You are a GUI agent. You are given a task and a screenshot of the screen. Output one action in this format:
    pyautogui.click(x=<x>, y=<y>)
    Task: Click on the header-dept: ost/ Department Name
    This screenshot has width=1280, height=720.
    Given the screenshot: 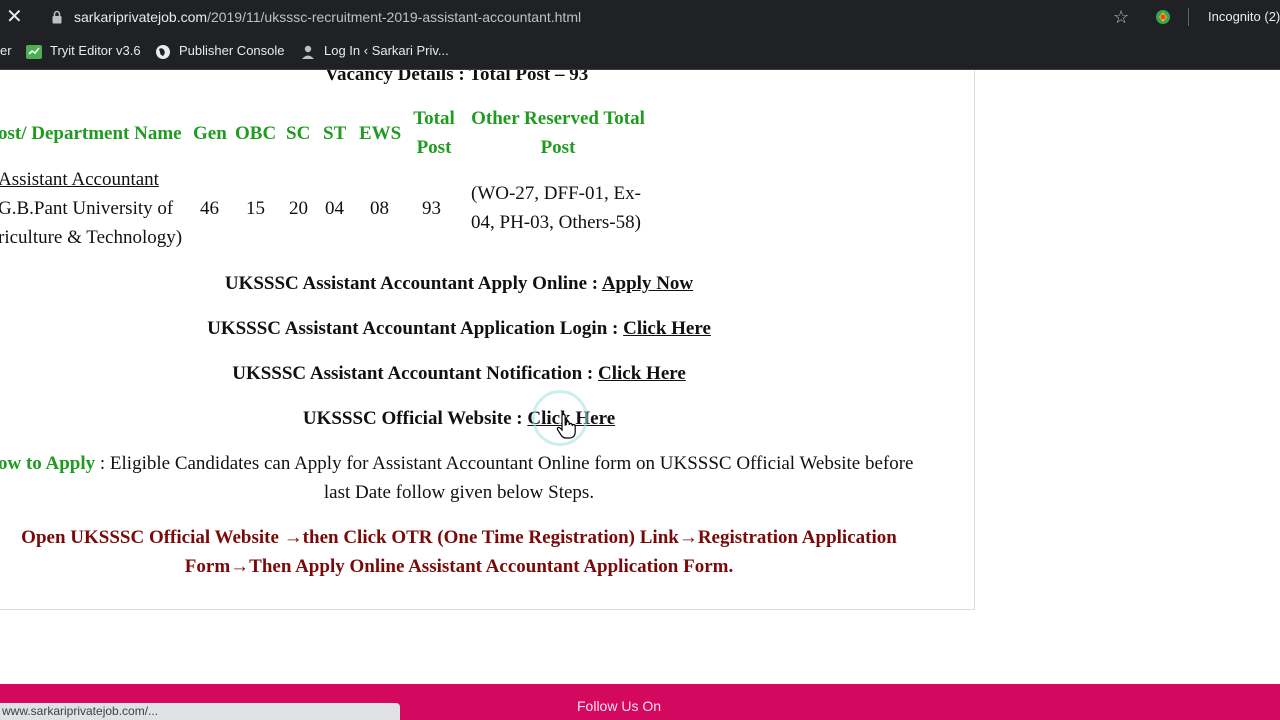 What is the action you would take?
    pyautogui.click(x=91, y=133)
    